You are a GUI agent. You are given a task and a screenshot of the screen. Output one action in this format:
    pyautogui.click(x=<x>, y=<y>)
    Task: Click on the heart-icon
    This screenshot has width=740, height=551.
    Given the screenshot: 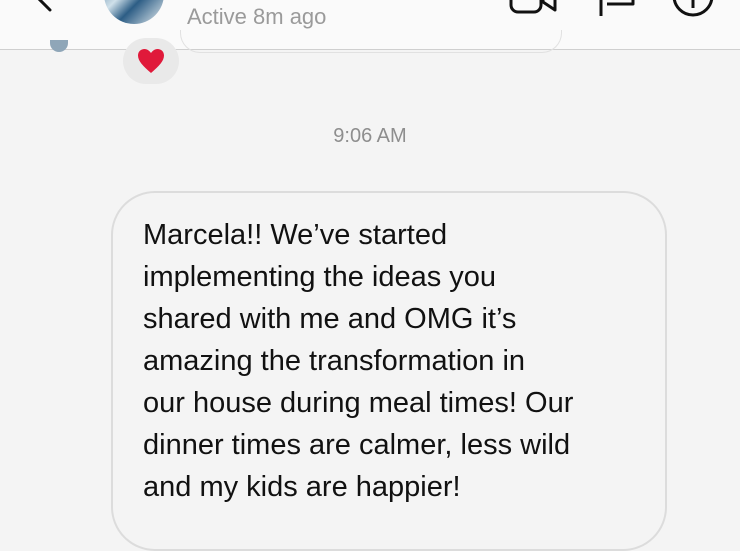 What is the action you would take?
    pyautogui.click(x=151, y=61)
    